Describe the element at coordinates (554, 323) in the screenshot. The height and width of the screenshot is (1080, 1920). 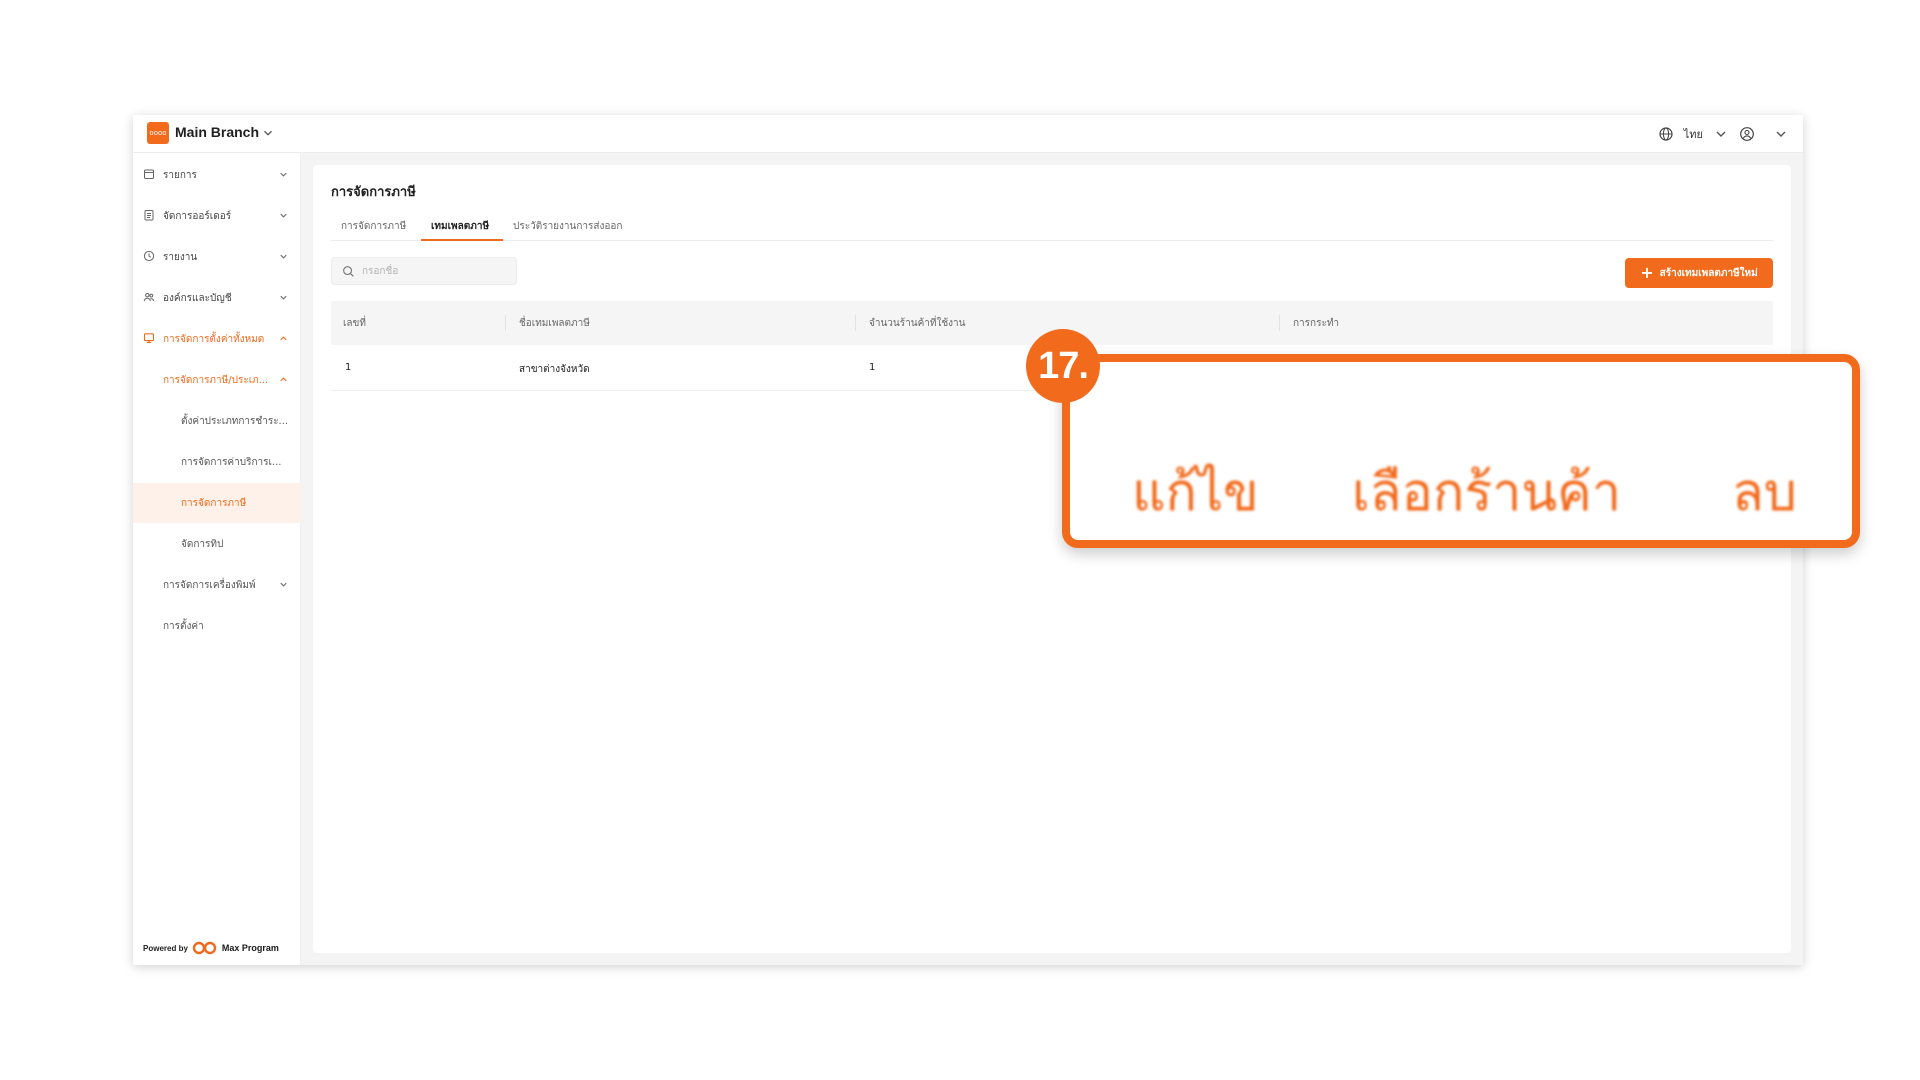
I see `column-header: ชื่อเทมเพลตภาษี` at that location.